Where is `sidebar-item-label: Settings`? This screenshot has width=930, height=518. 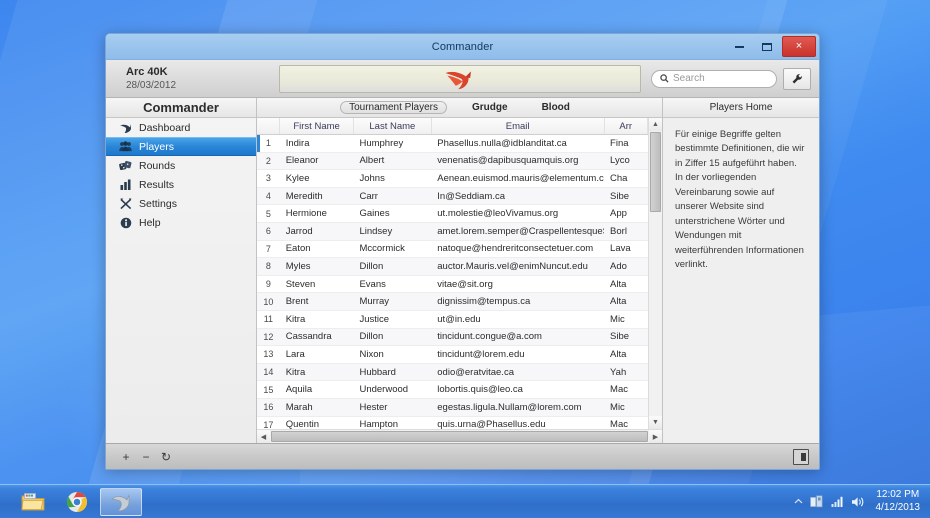
sidebar-item-label: Settings is located at coordinates (158, 203).